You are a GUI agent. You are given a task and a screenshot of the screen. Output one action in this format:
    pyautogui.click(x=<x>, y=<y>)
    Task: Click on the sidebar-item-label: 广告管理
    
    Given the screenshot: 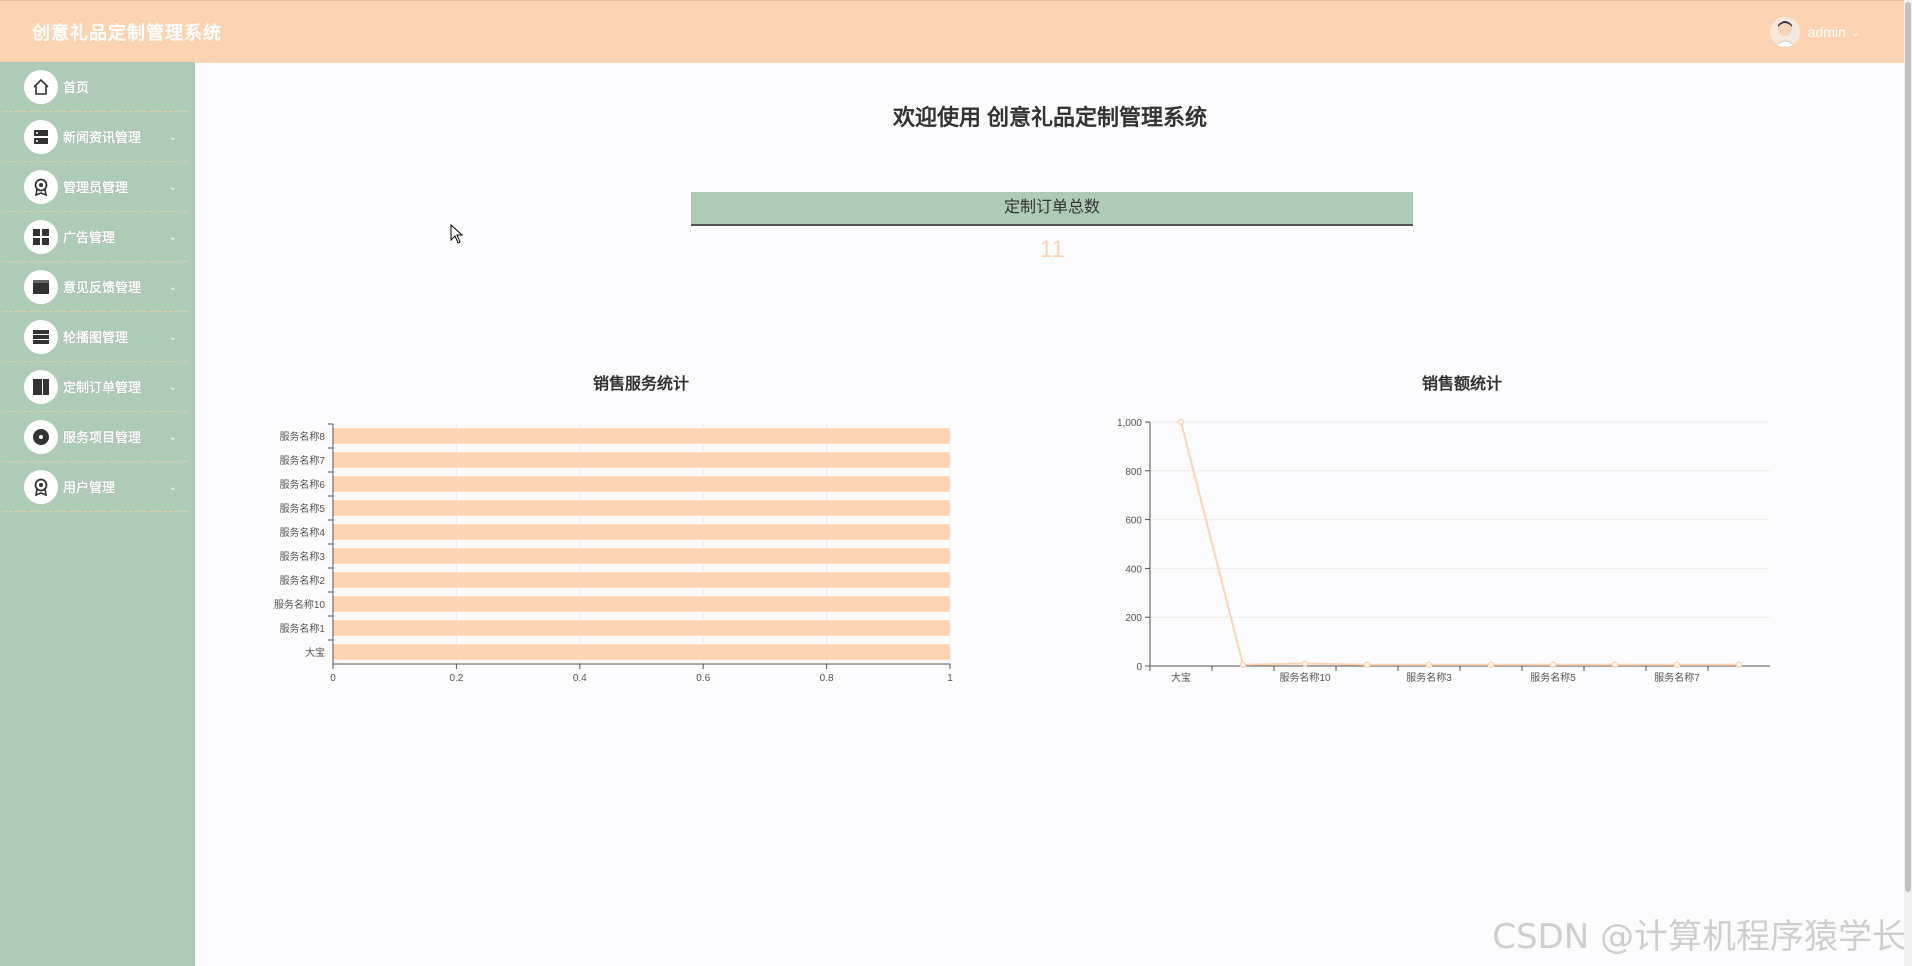 What is the action you would take?
    pyautogui.click(x=89, y=237)
    